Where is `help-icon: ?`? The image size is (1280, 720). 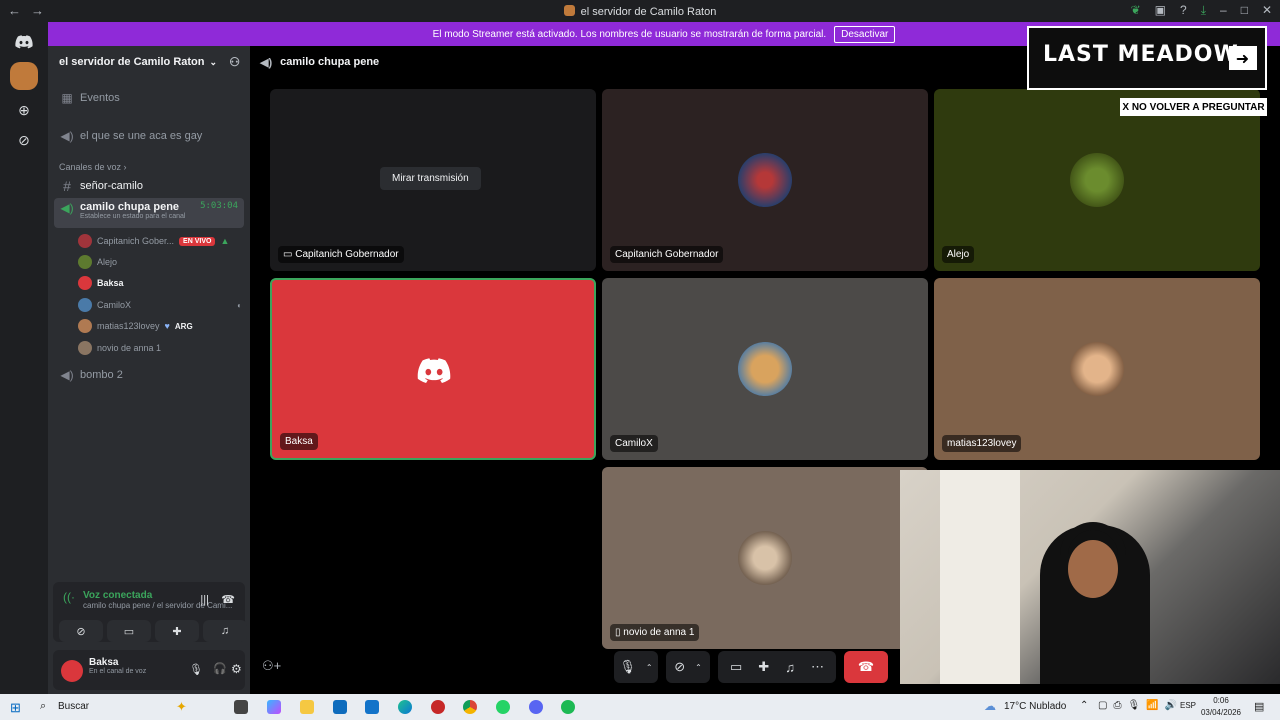
help-icon: ? is located at coordinates (1183, 10).